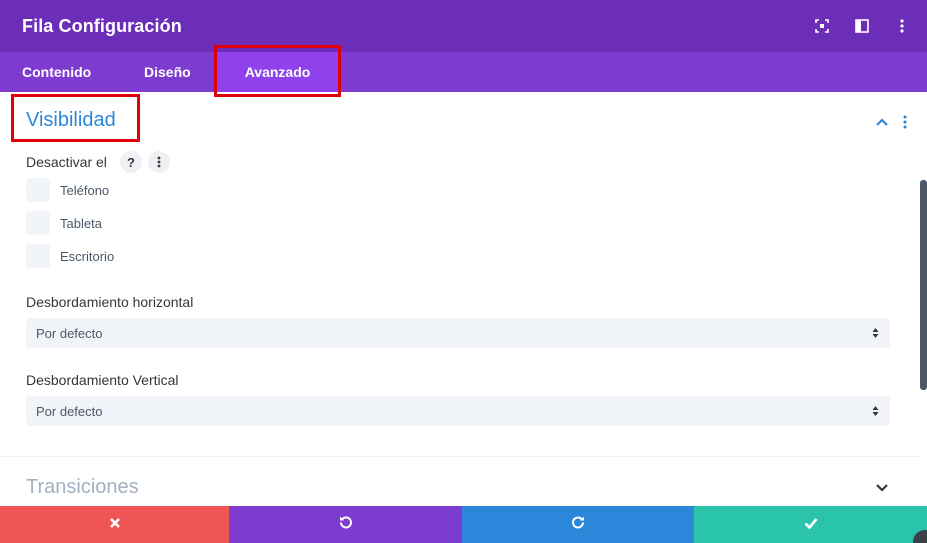  I want to click on discard-button, so click(114, 524).